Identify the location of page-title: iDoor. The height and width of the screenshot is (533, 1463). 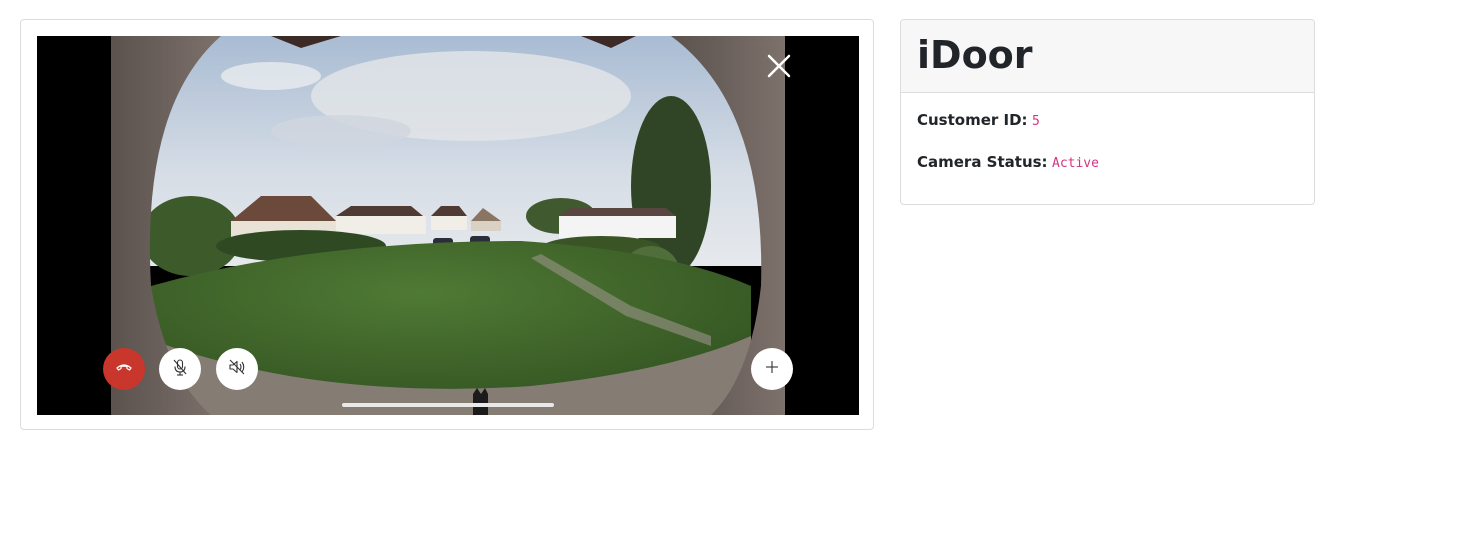
(975, 55).